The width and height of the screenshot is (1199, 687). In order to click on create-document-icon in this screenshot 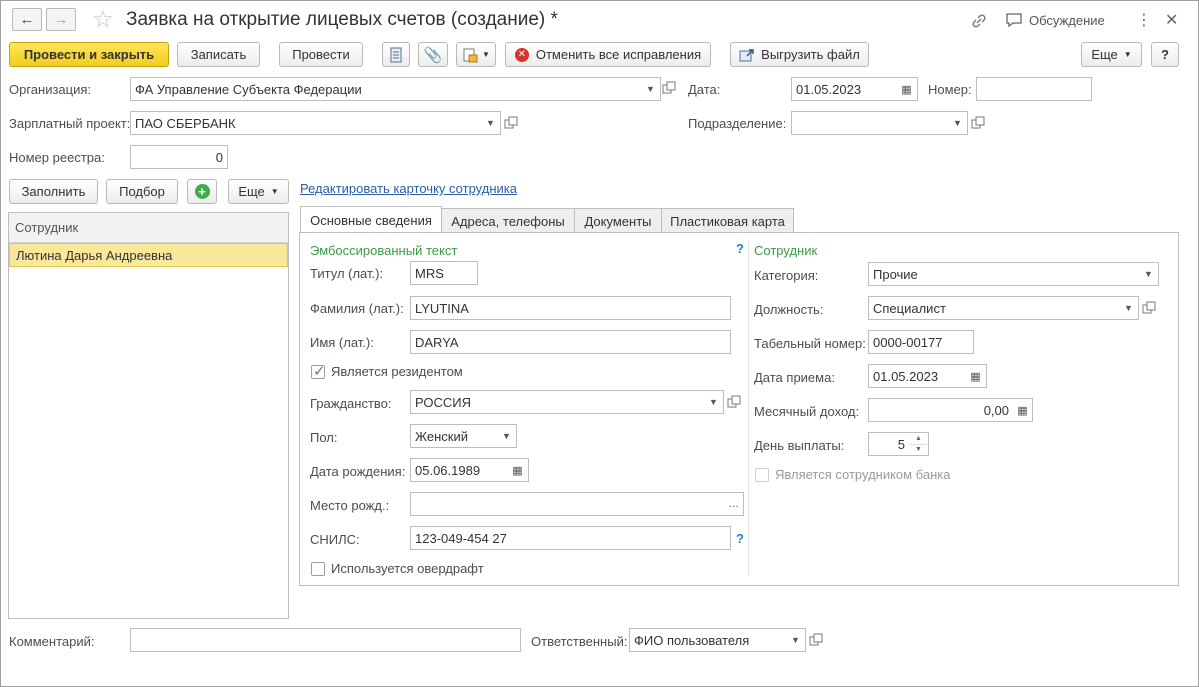, I will do `click(470, 55)`.